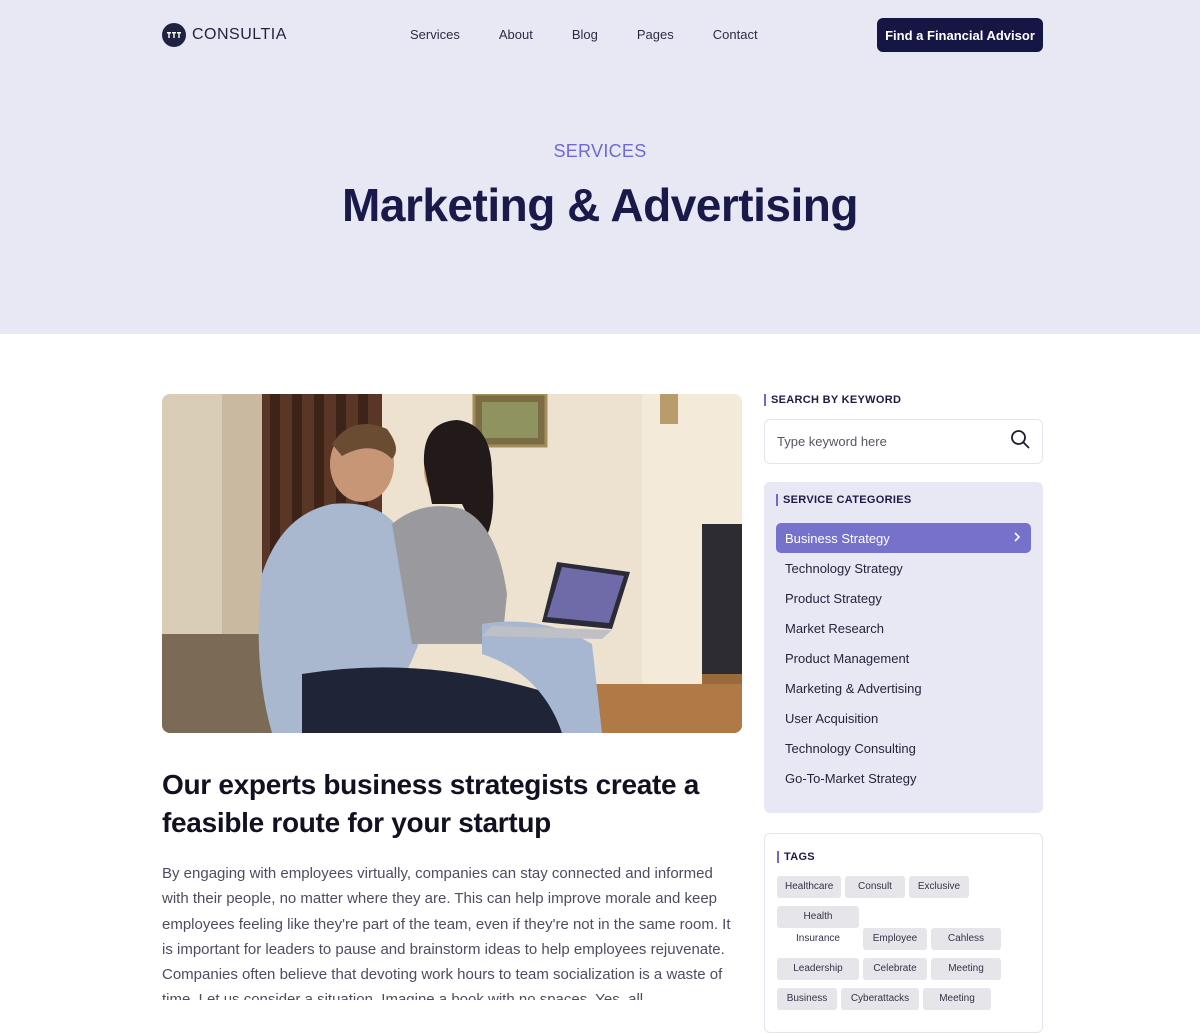 The image size is (1200, 1033). Describe the element at coordinates (903, 538) in the screenshot. I see `category-item-business-strategy: Business Strategy` at that location.